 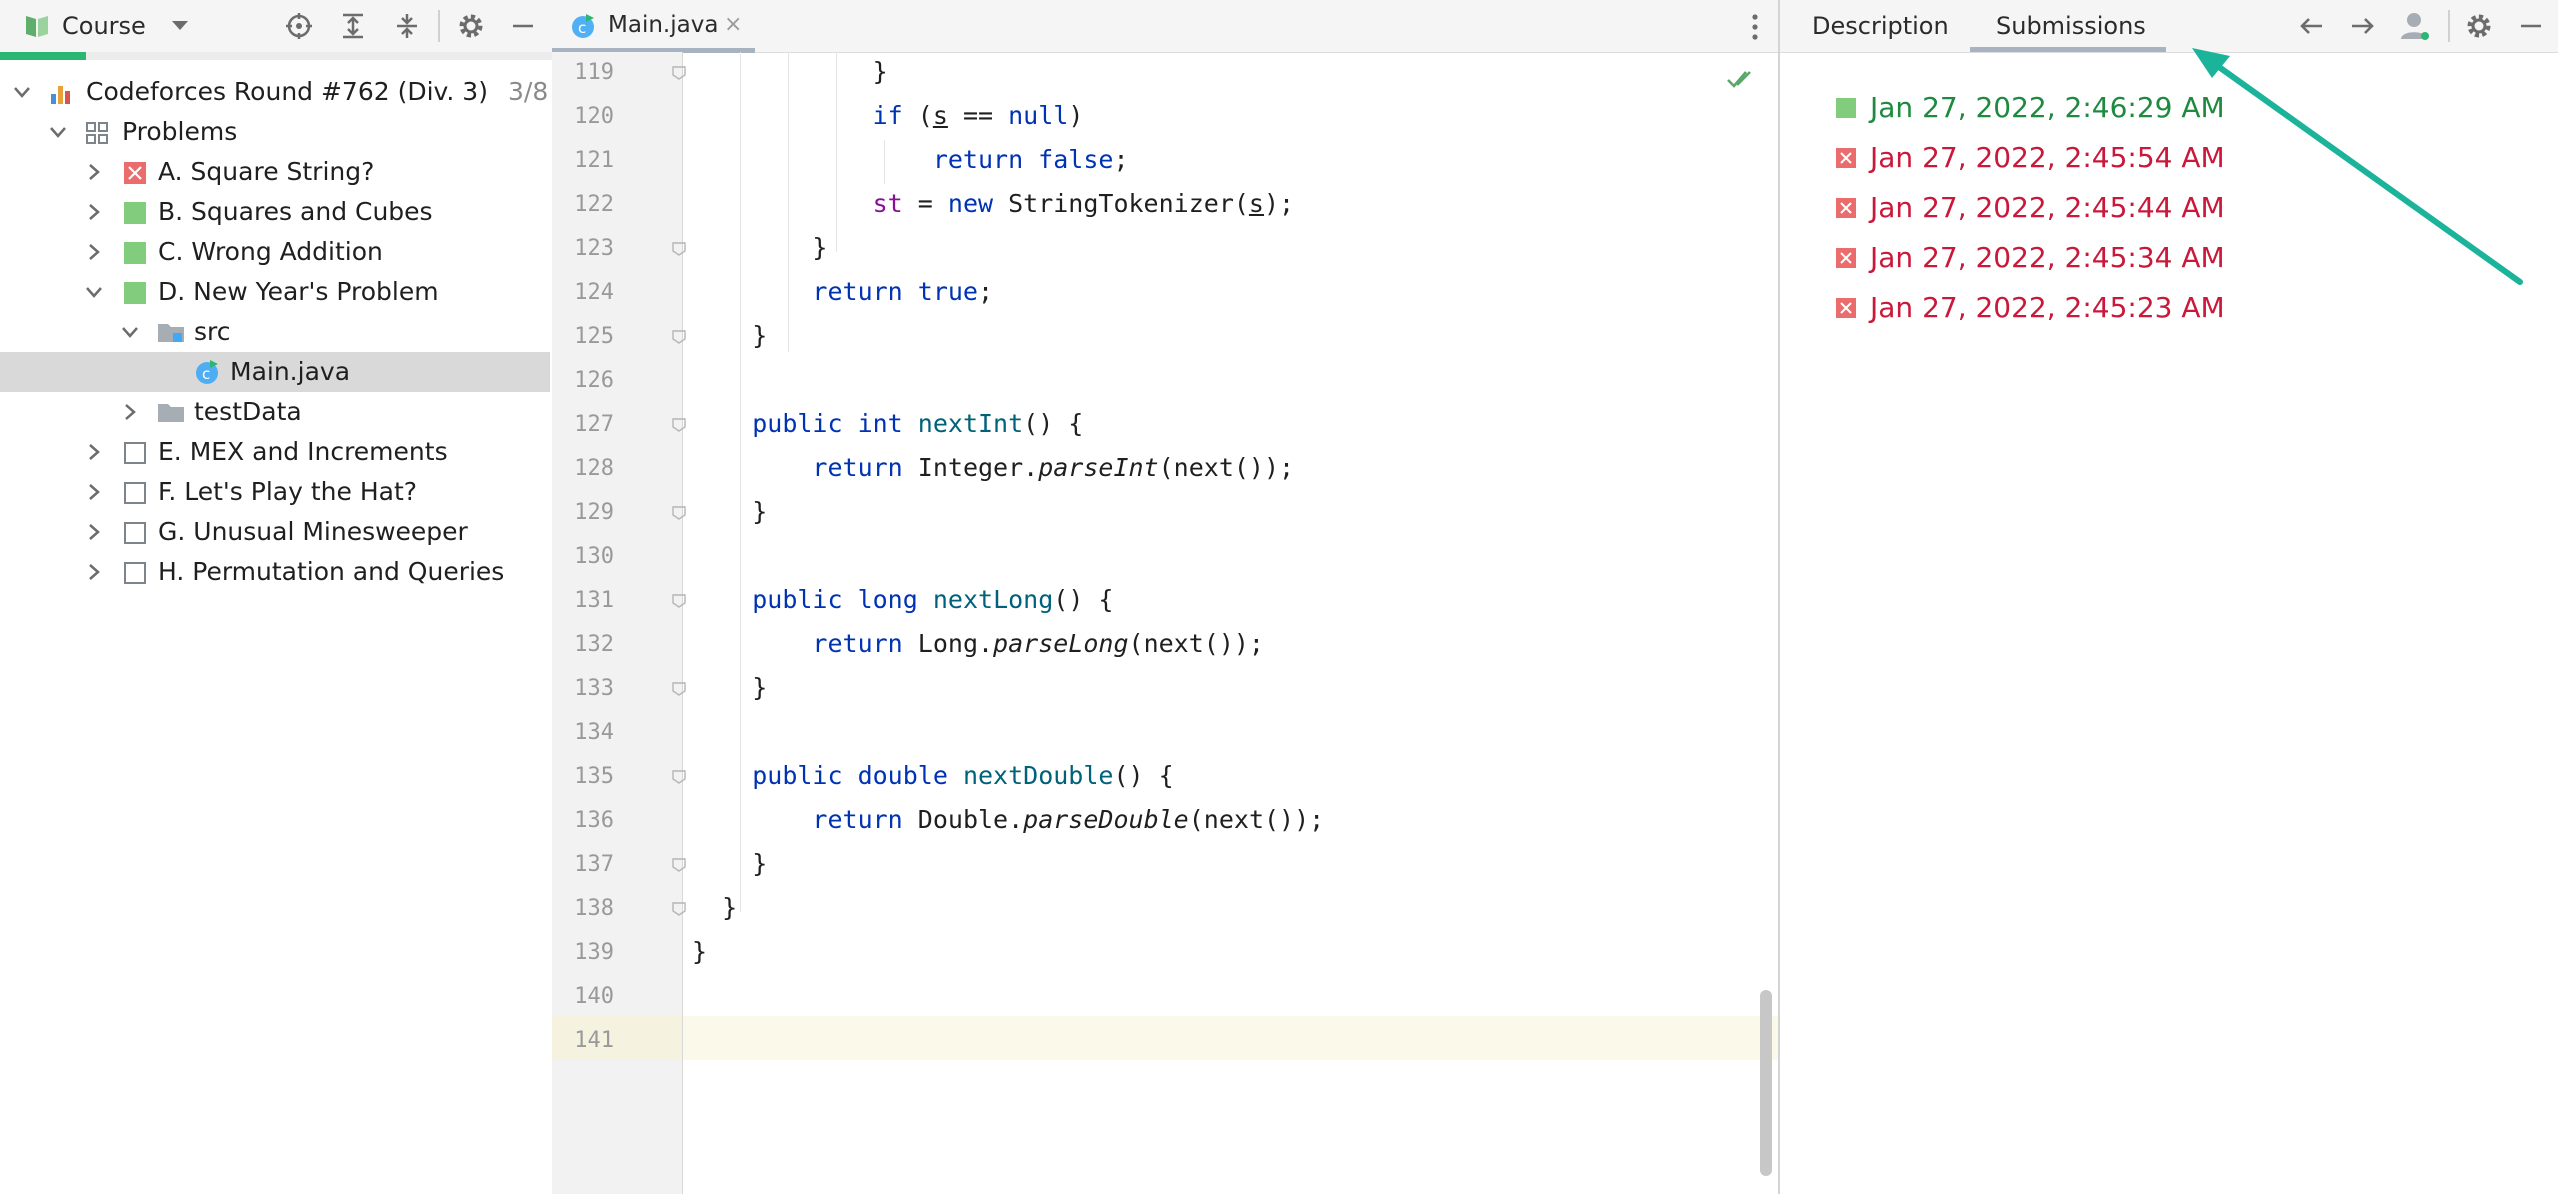 I want to click on tab-main-java: c Main.java ×, so click(x=653, y=26).